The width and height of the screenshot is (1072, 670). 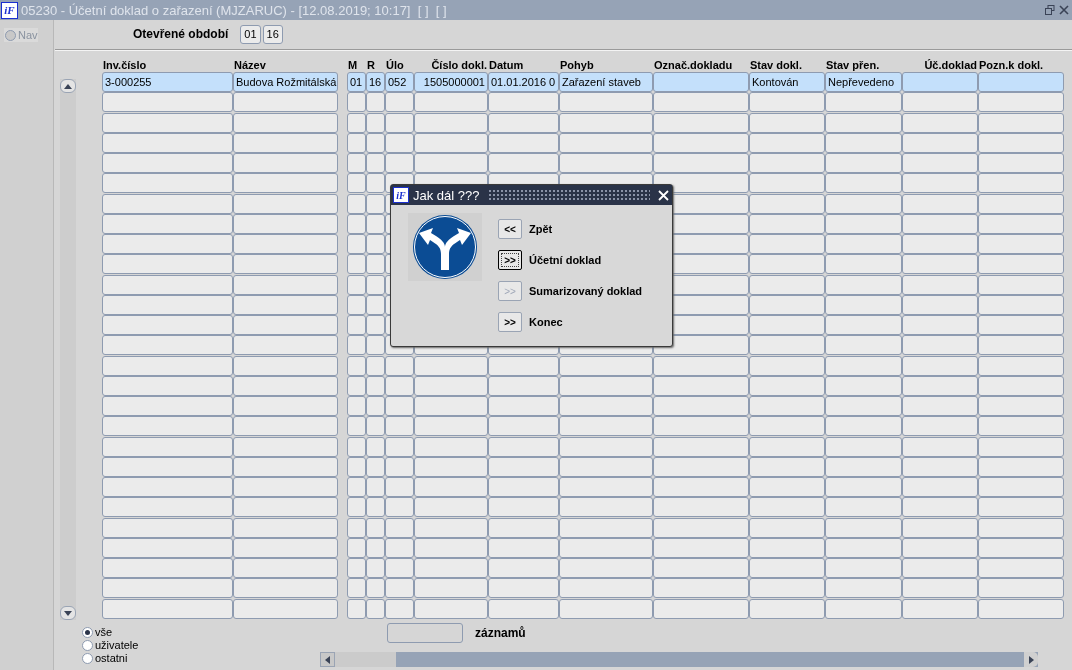 I want to click on column-header: R, so click(x=371, y=65).